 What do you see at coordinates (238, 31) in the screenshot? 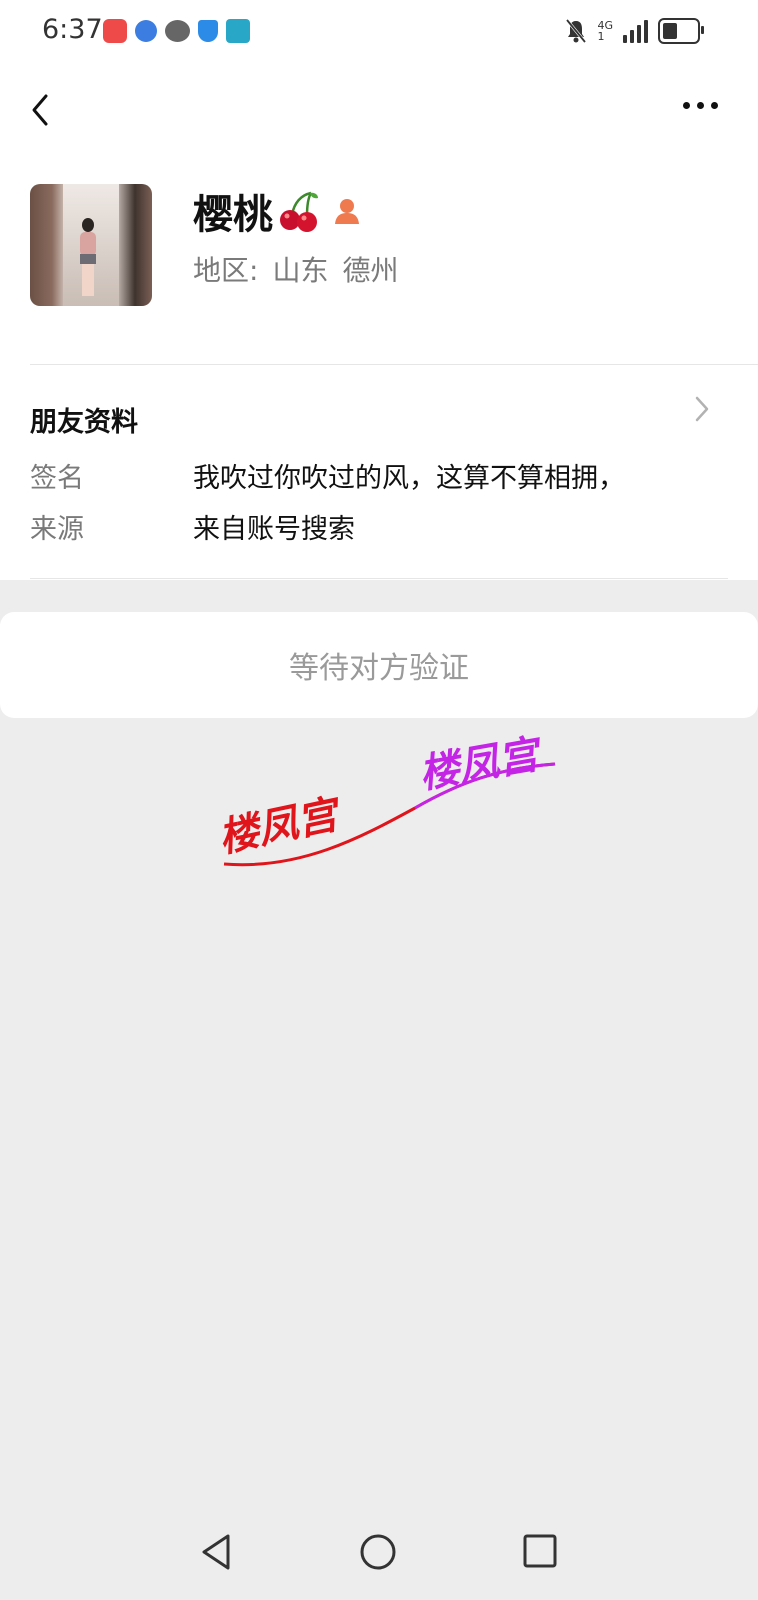
I see `book-icon` at bounding box center [238, 31].